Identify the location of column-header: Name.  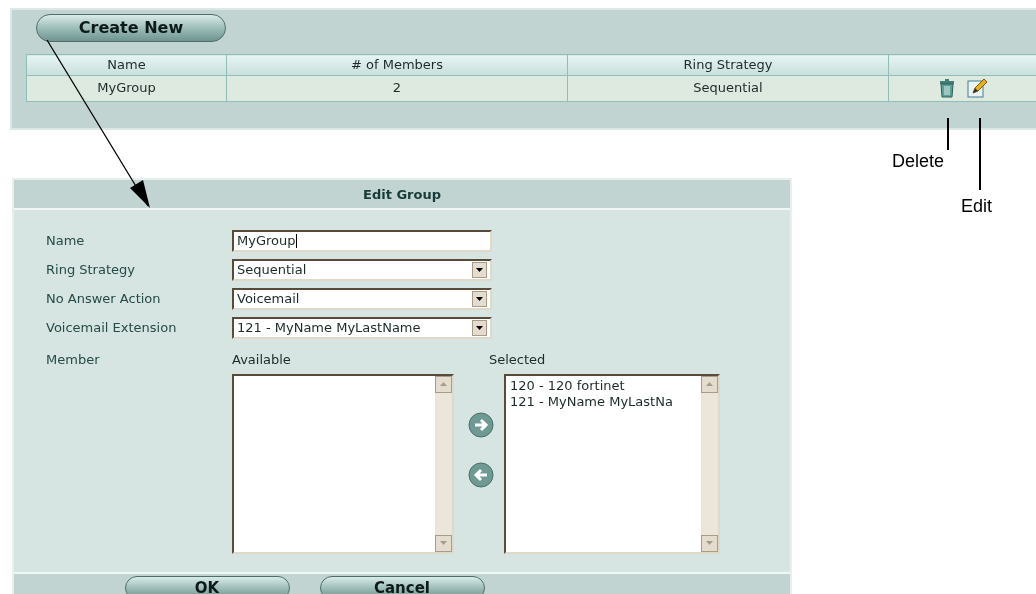
(126, 64).